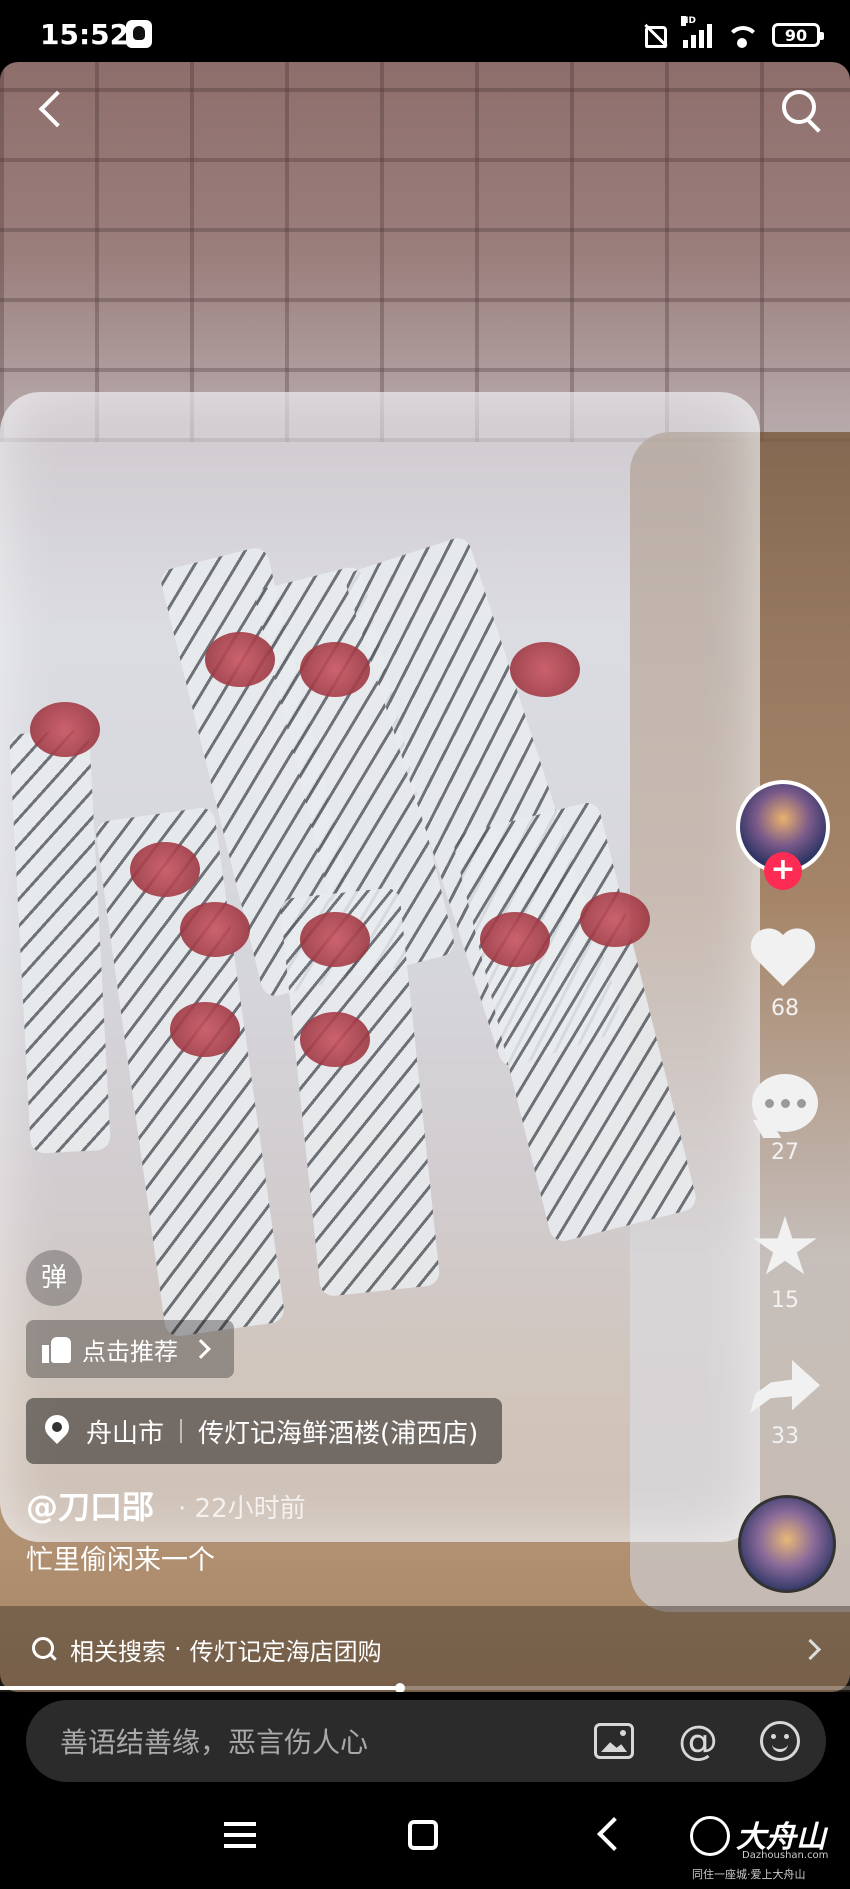 The image size is (850, 1889). Describe the element at coordinates (118, 1651) in the screenshot. I see `related-search-prefix: 相关搜索` at that location.